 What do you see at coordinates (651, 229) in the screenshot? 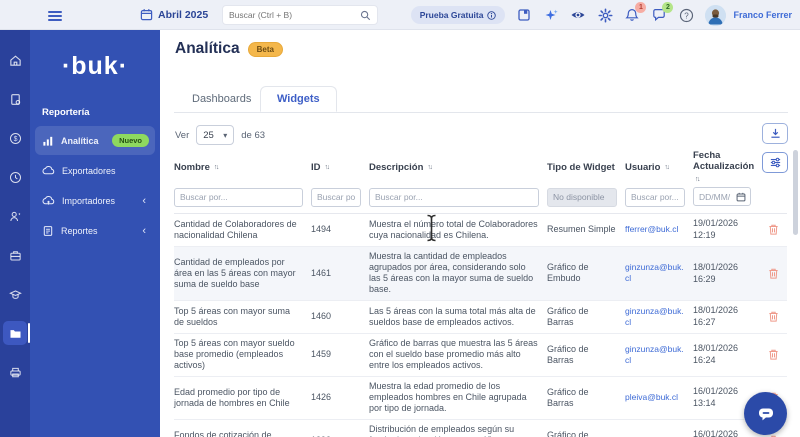
I see `user-link: fferrer@buk.cl` at bounding box center [651, 229].